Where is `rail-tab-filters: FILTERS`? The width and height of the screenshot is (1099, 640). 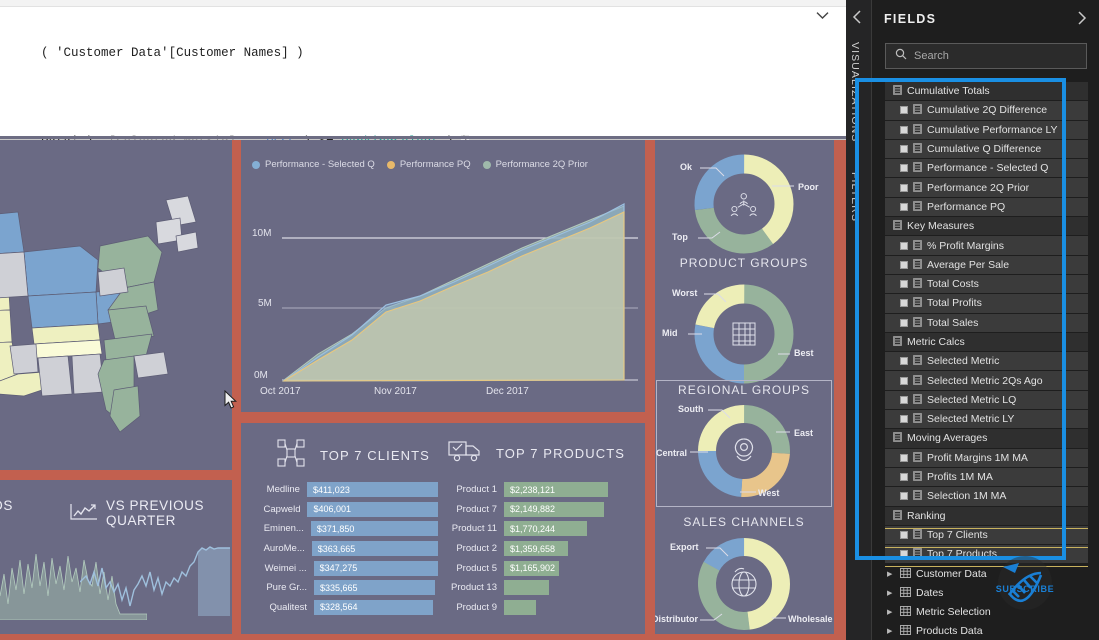 rail-tab-filters: FILTERS is located at coordinates (855, 197).